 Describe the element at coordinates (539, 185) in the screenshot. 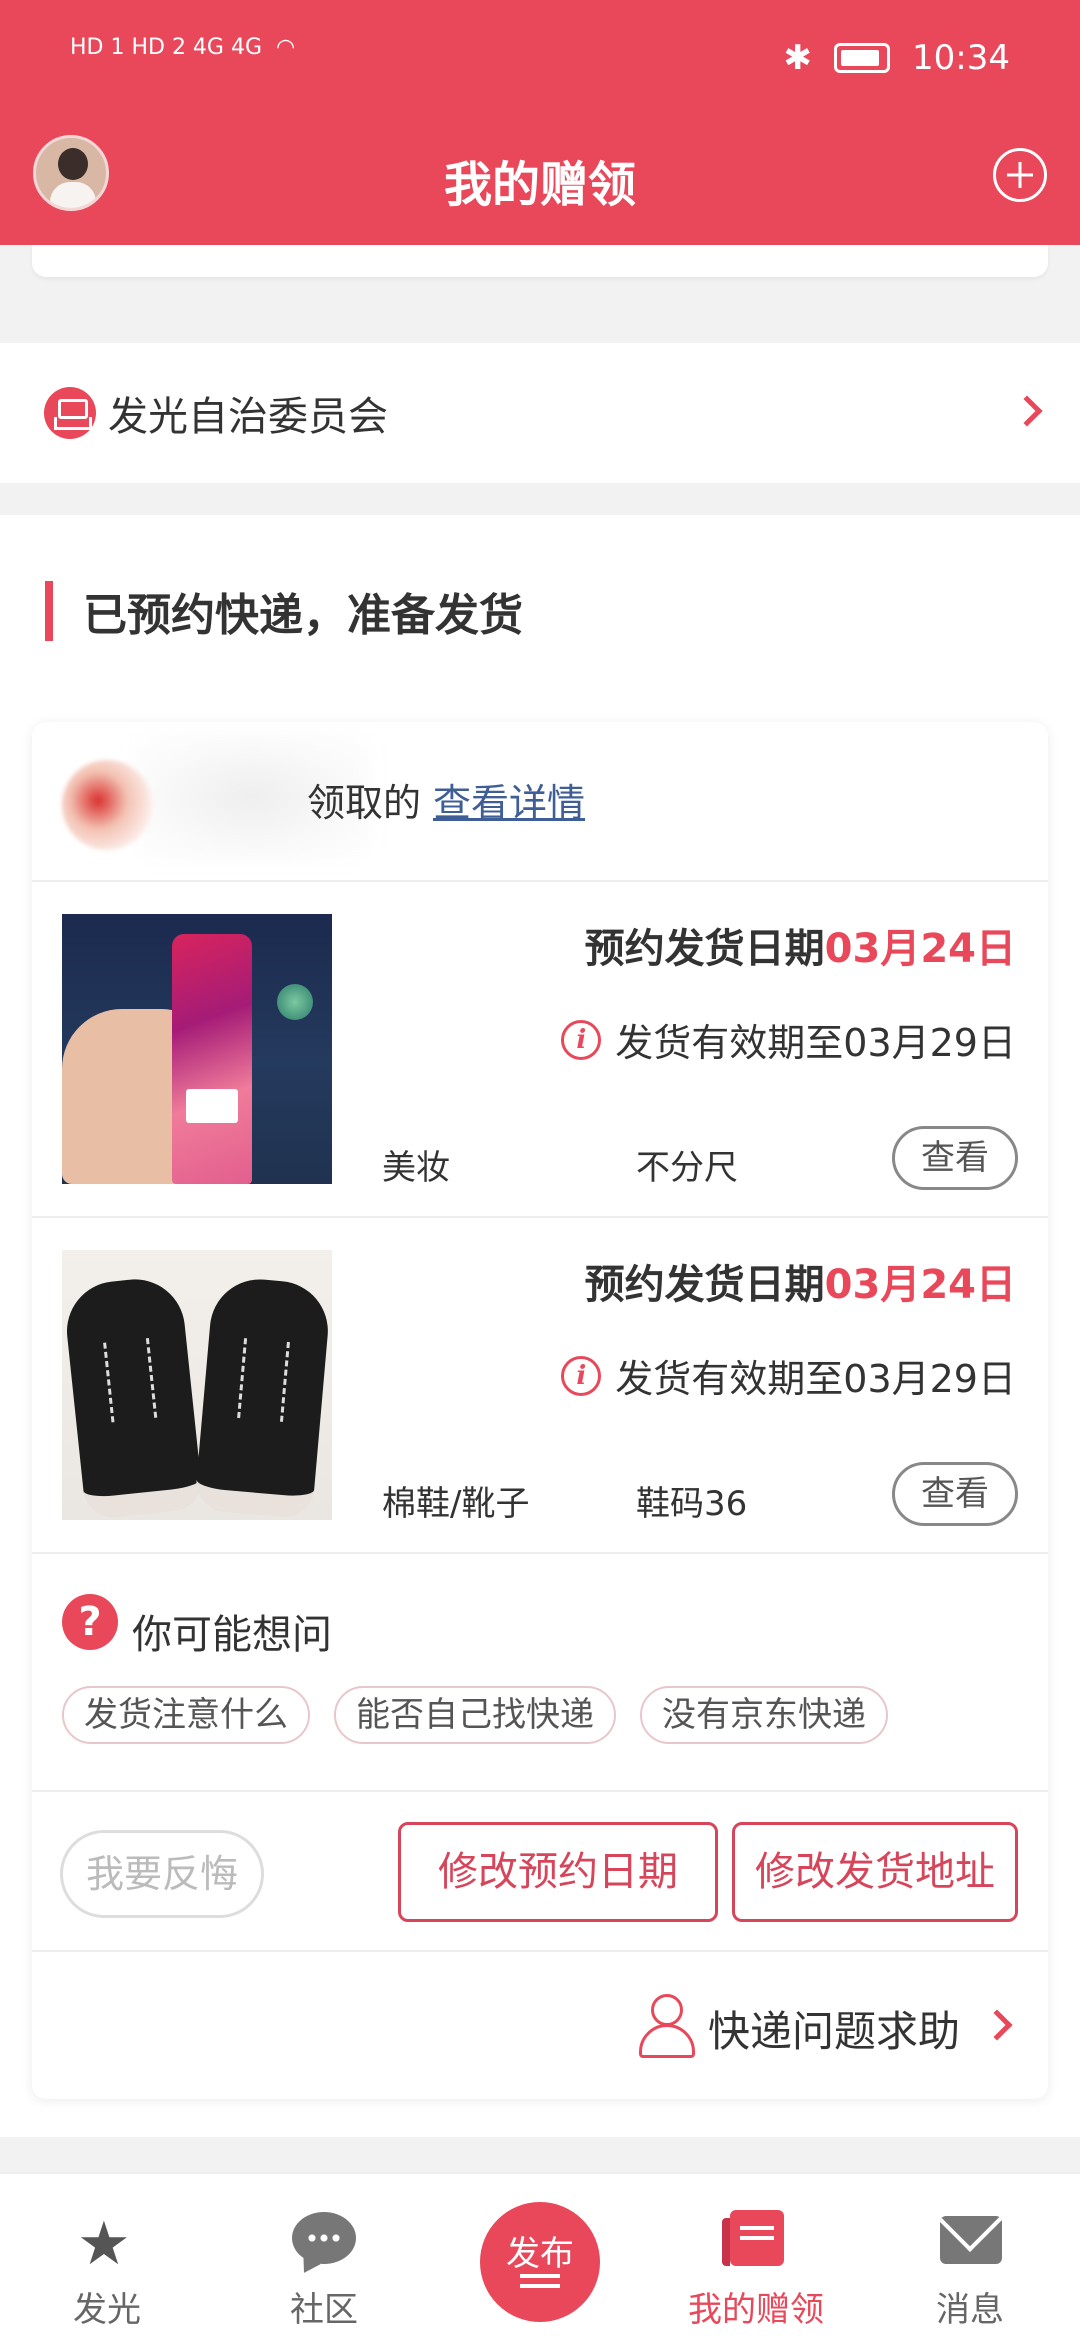

I see `page-title: 我的赠领` at that location.